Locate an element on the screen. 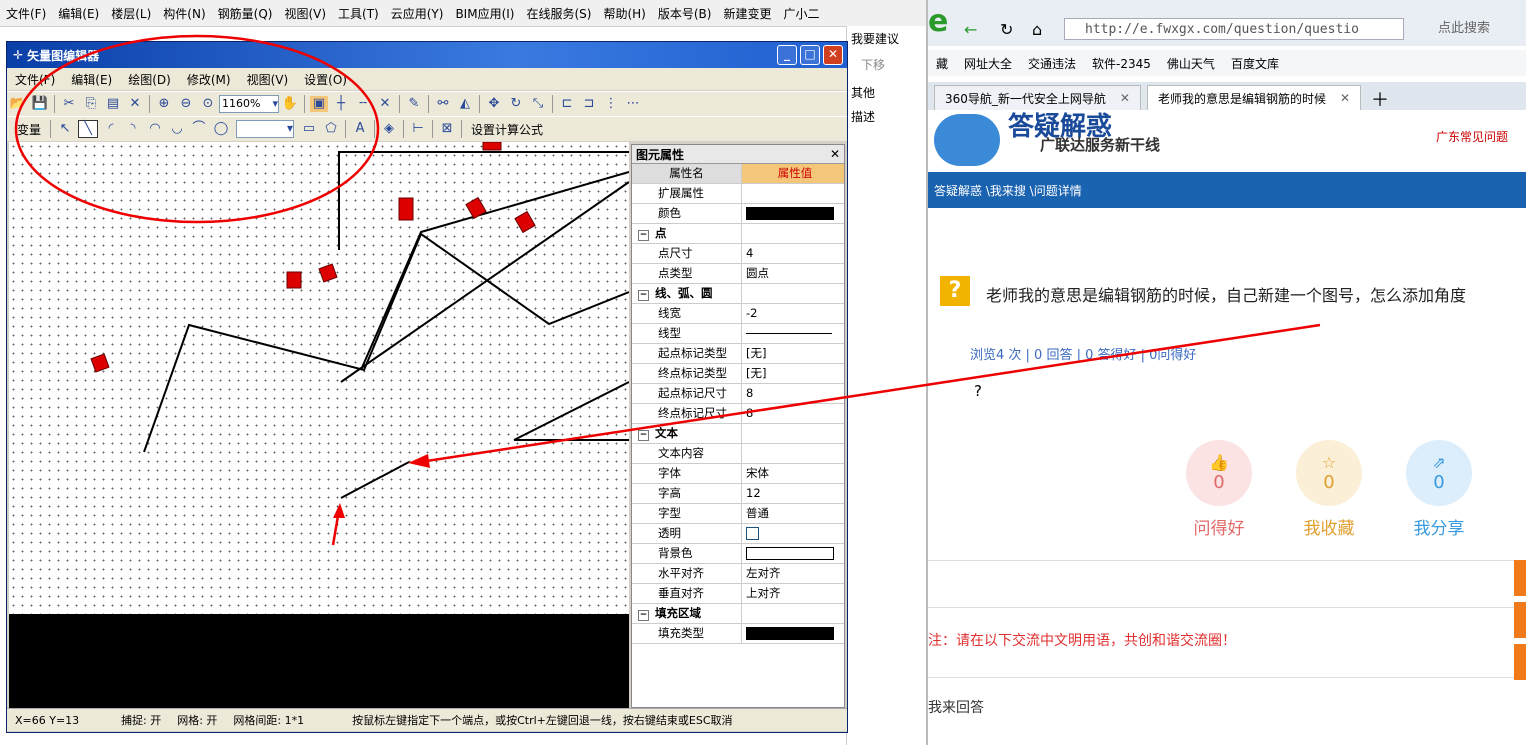 Image resolution: width=1526 pixels, height=745 pixels. zoom-select: 1160% ▾ is located at coordinates (249, 104).